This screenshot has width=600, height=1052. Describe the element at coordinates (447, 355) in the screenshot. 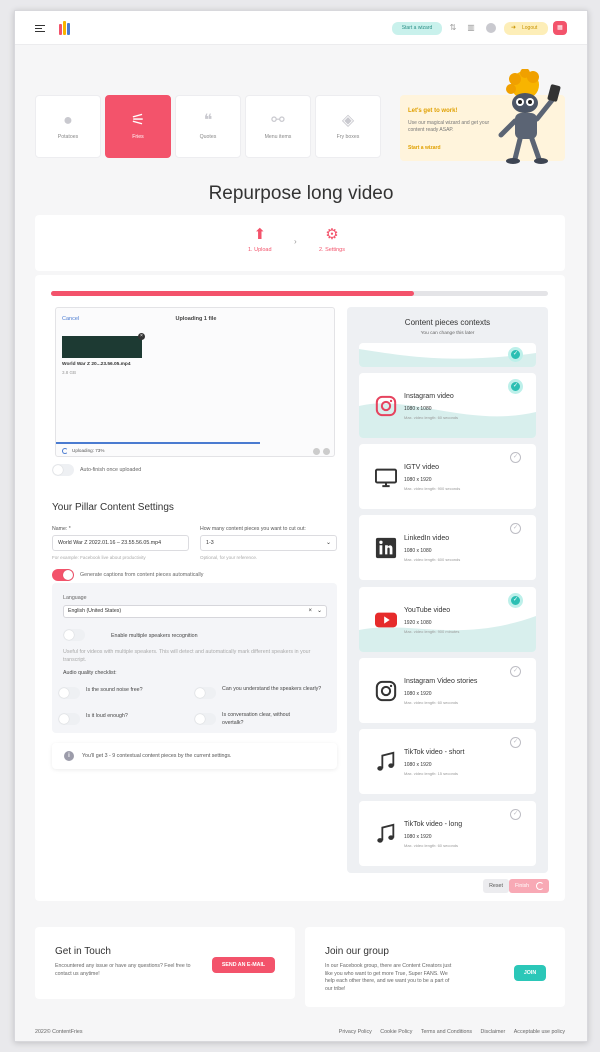

I see `context-card-partial: ✓` at that location.